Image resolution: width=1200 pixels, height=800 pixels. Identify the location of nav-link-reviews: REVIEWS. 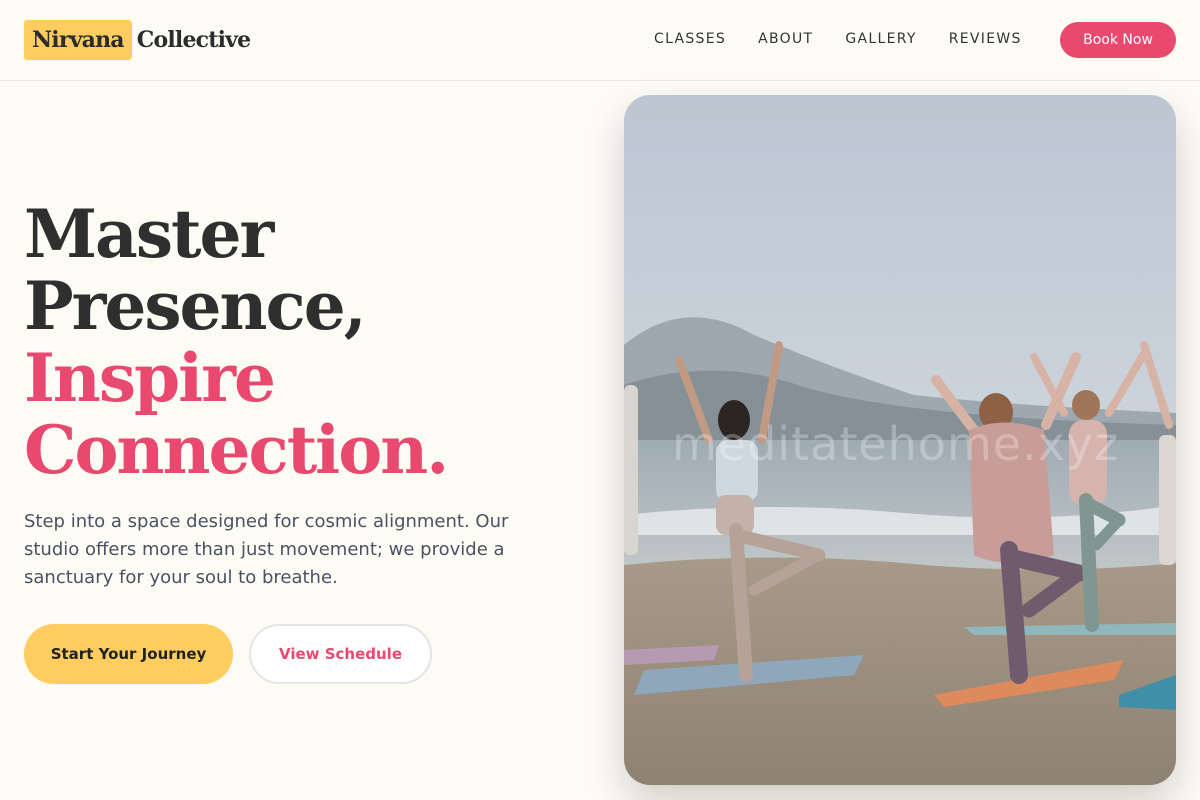
(985, 39).